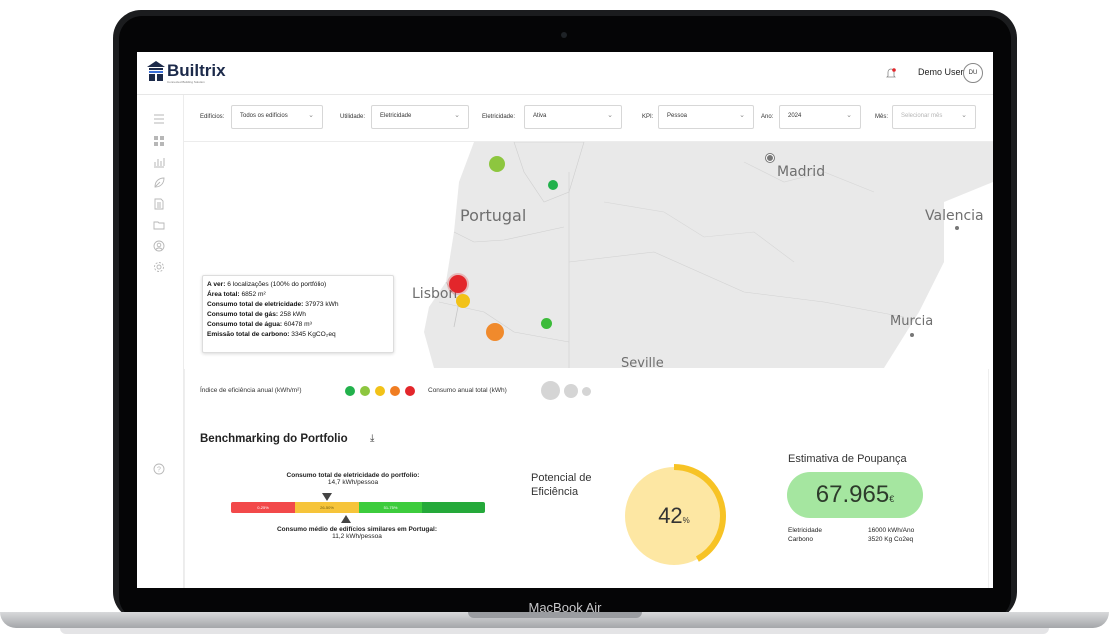 The width and height of the screenshot is (1109, 639). What do you see at coordinates (159, 204) in the screenshot?
I see `document-icon` at bounding box center [159, 204].